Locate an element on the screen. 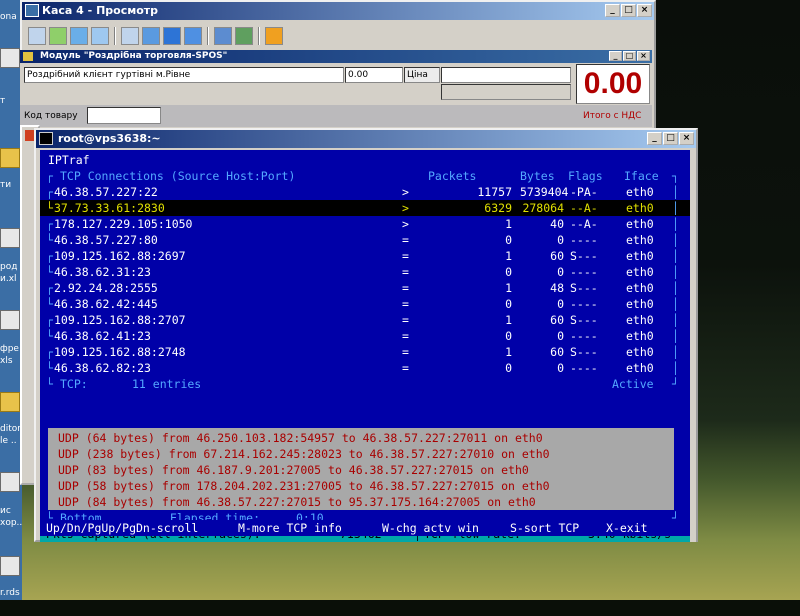  desktop-icon-label: r.rds is located at coordinates (10, 593).